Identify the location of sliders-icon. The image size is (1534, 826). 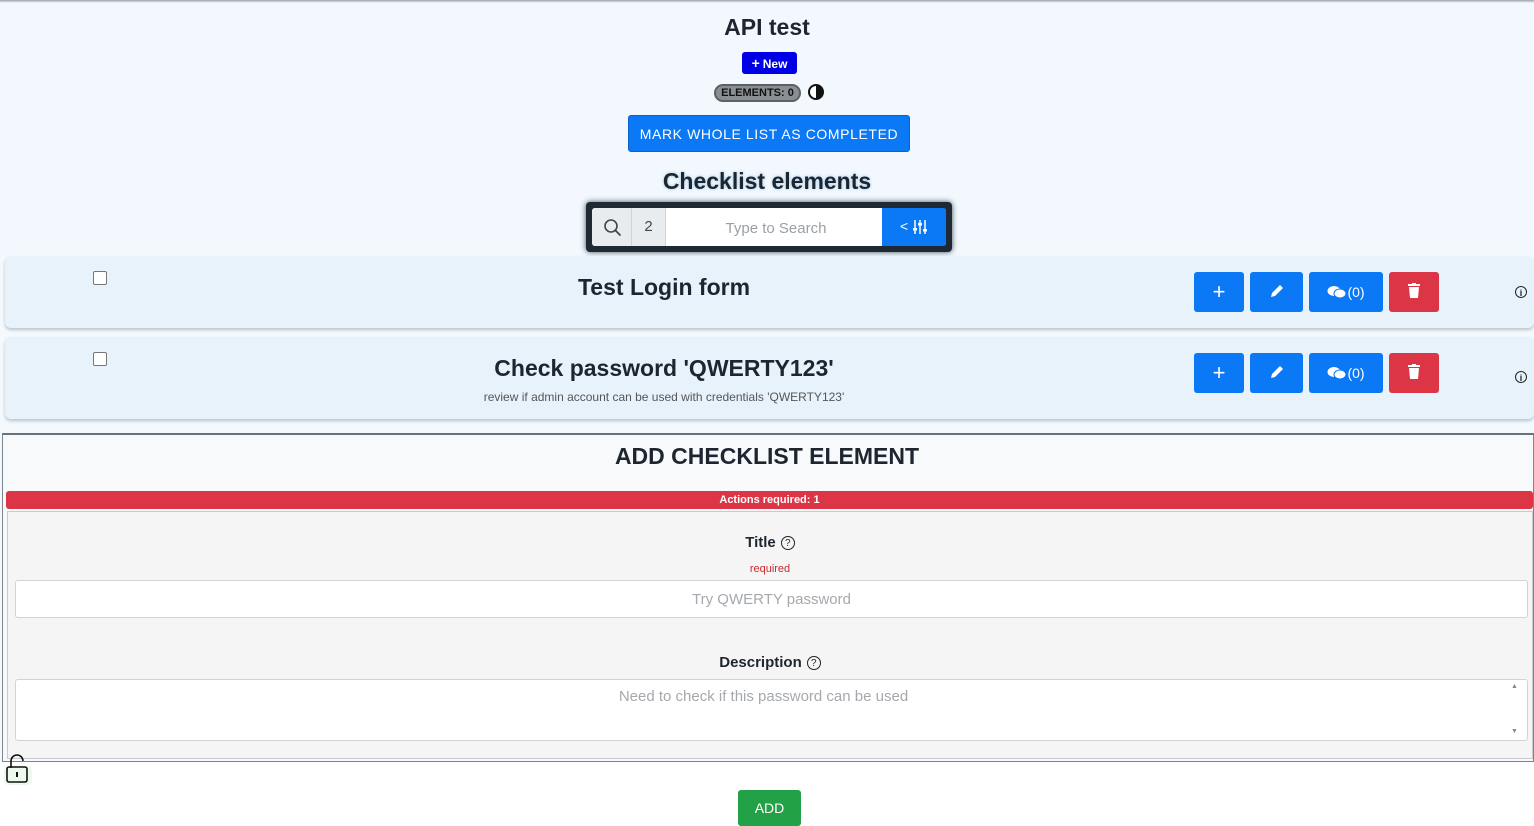
(920, 227).